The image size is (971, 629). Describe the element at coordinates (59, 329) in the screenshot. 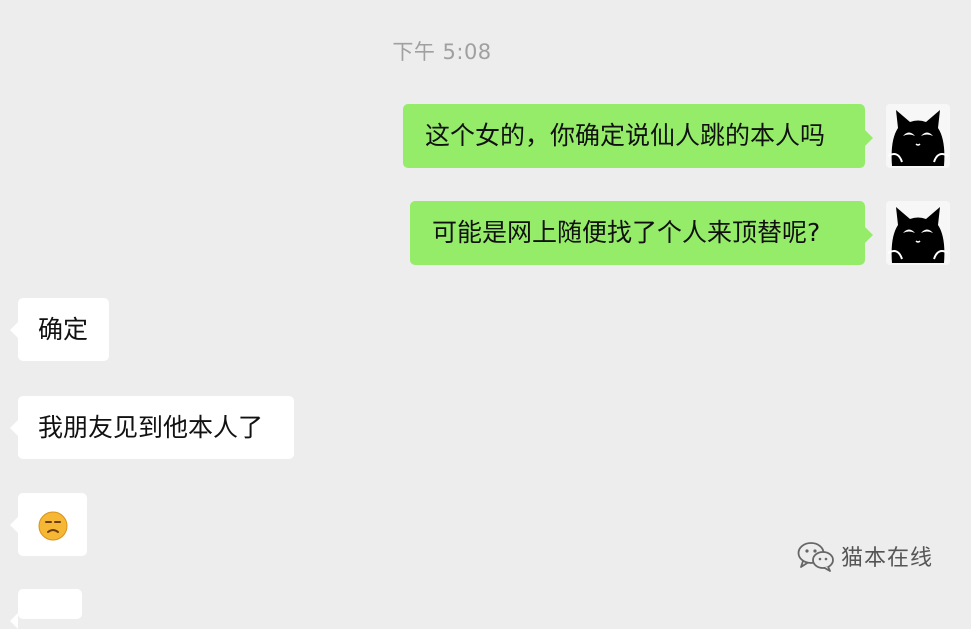

I see `incoming-message-bubble: 确定` at that location.